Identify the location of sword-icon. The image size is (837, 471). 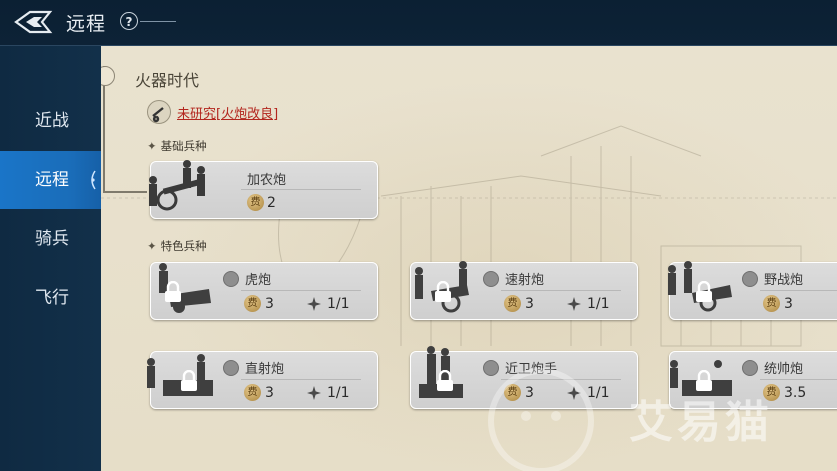
(231, 279).